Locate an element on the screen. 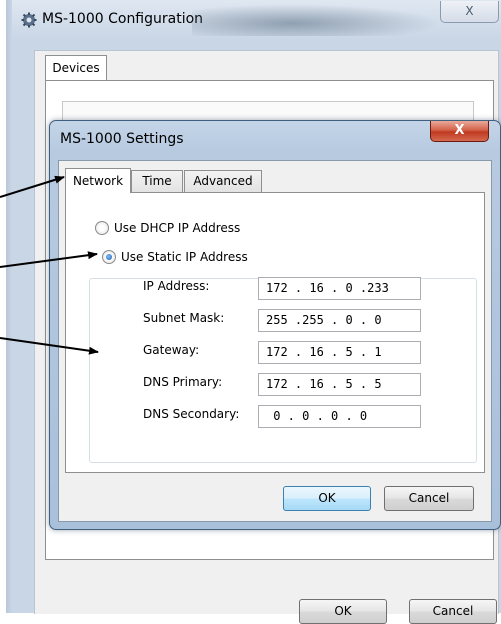  tab-devices: Devices is located at coordinates (76, 68).